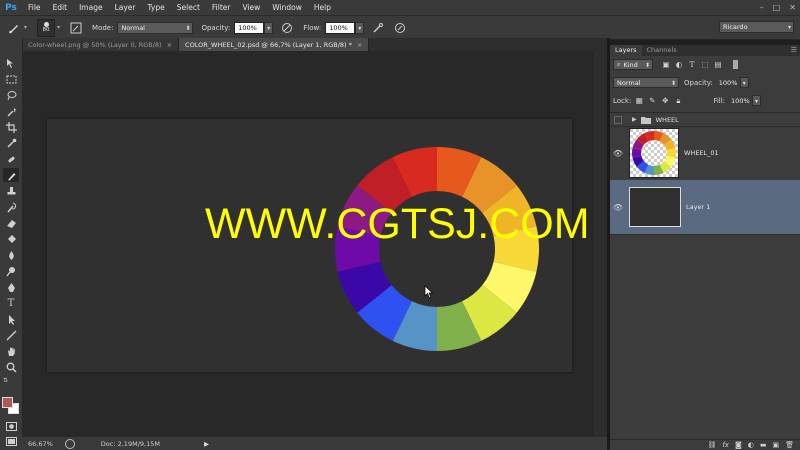  Describe the element at coordinates (11, 111) in the screenshot. I see `magic-wand-tool-icon` at that location.